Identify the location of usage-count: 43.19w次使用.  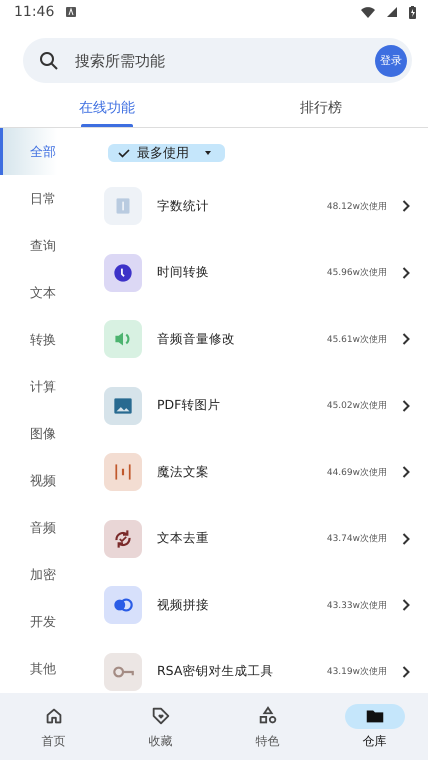
(356, 672).